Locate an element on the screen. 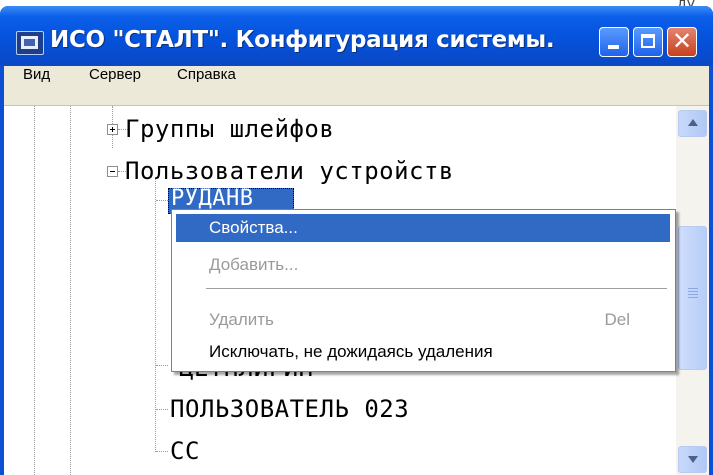 The width and height of the screenshot is (713, 475). menu-help: Справка is located at coordinates (206, 85).